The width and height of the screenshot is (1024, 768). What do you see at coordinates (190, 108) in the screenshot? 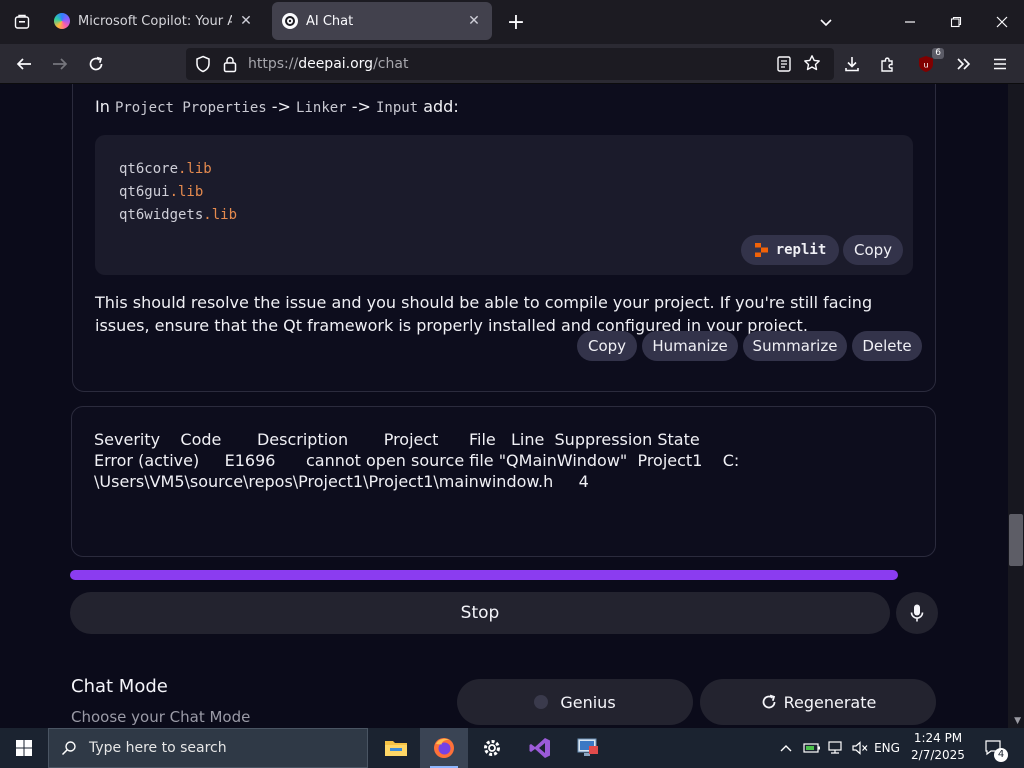
I see `inline-code: Project Properties` at bounding box center [190, 108].